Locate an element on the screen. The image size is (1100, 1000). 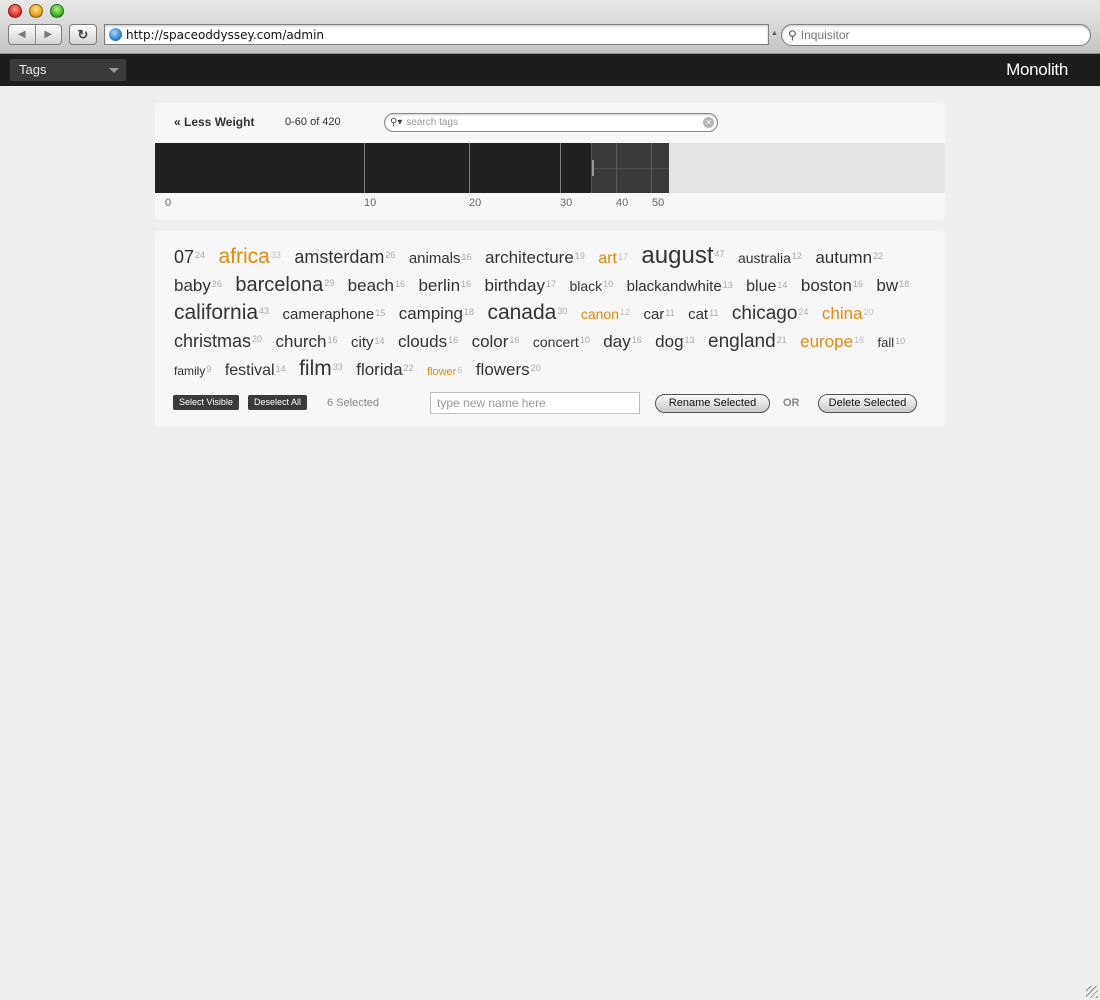
tag-search-input: ⚲▾ search tags ✕ is located at coordinates (551, 122).